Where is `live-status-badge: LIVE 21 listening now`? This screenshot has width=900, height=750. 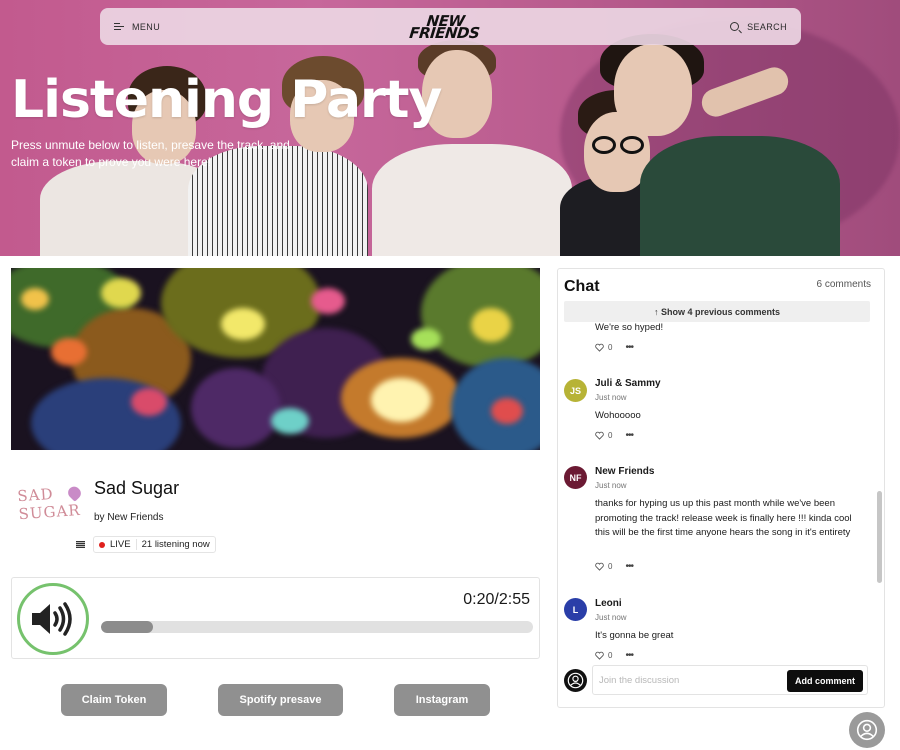 live-status-badge: LIVE 21 listening now is located at coordinates (154, 544).